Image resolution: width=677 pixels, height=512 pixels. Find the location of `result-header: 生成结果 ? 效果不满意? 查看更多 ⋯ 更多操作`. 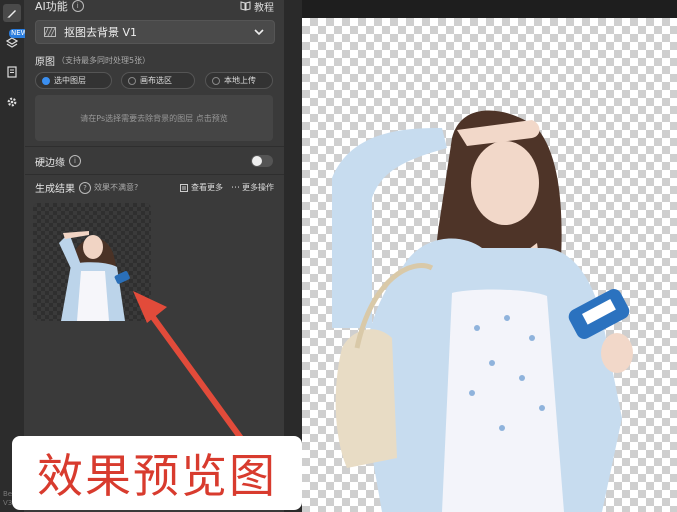

result-header: 生成结果 ? 效果不满意? 查看更多 ⋯ 更多操作 is located at coordinates (154, 188).